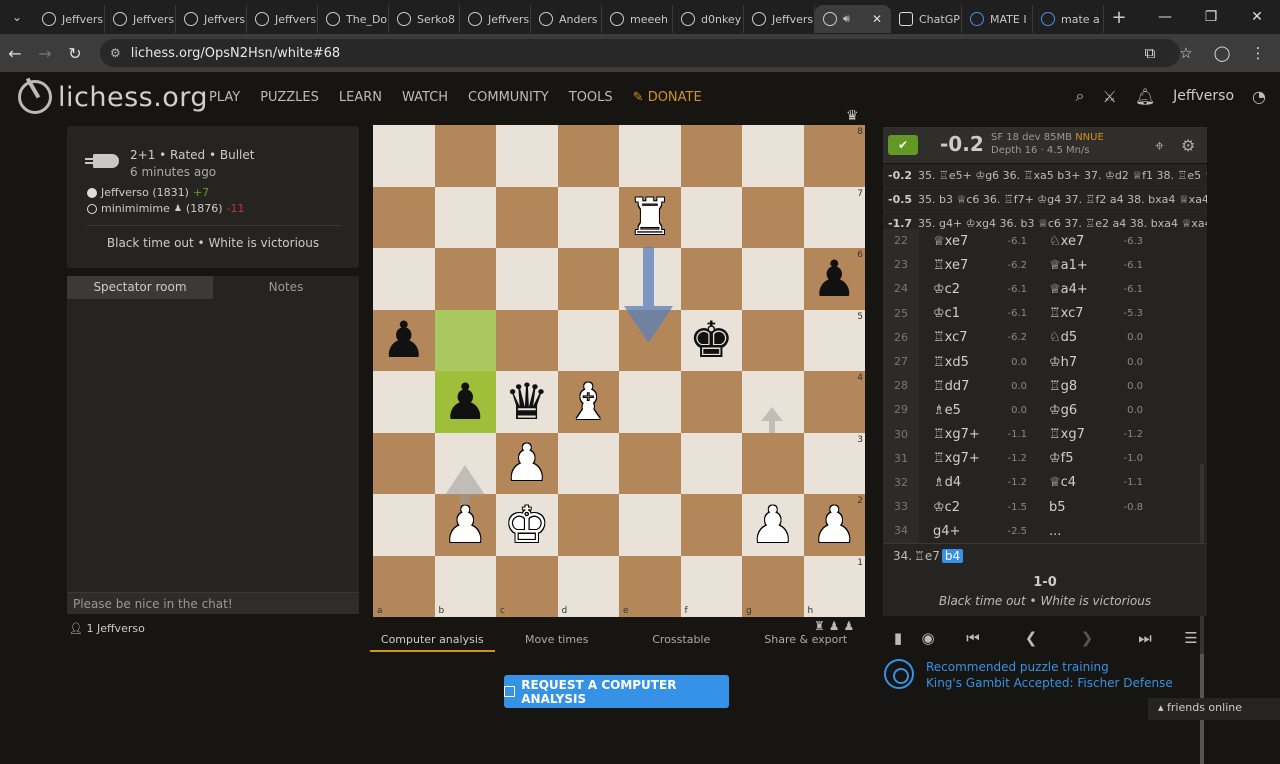 Image resolution: width=1280 pixels, height=764 pixels. Describe the element at coordinates (640, 53) in the screenshot. I see `url-input: ⚙ lichess.org/OpsN2Hsn/white#68` at that location.